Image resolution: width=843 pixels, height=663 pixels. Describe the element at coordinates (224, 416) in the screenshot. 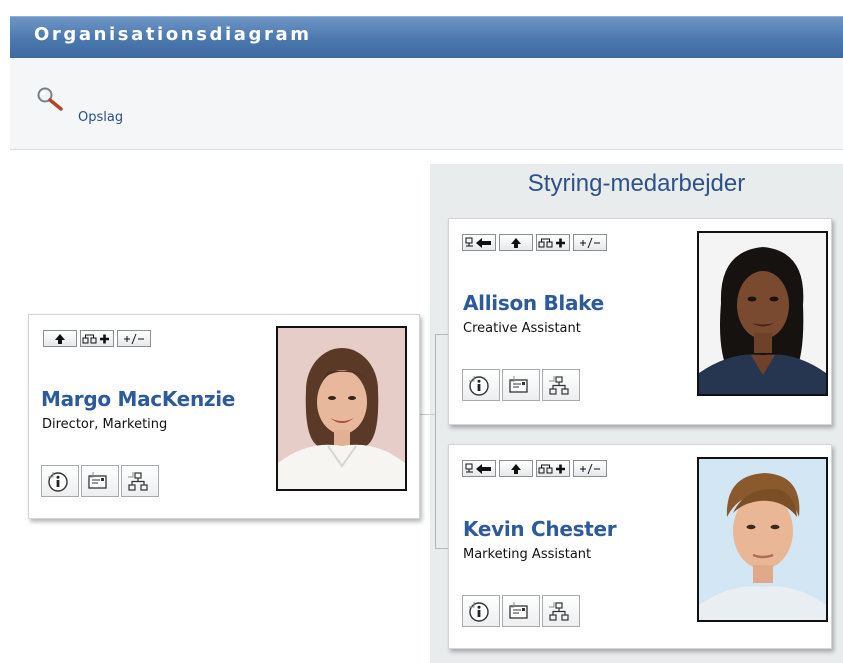

I see `person-card-manager: Margo MacKenzie Director, Marketing` at that location.